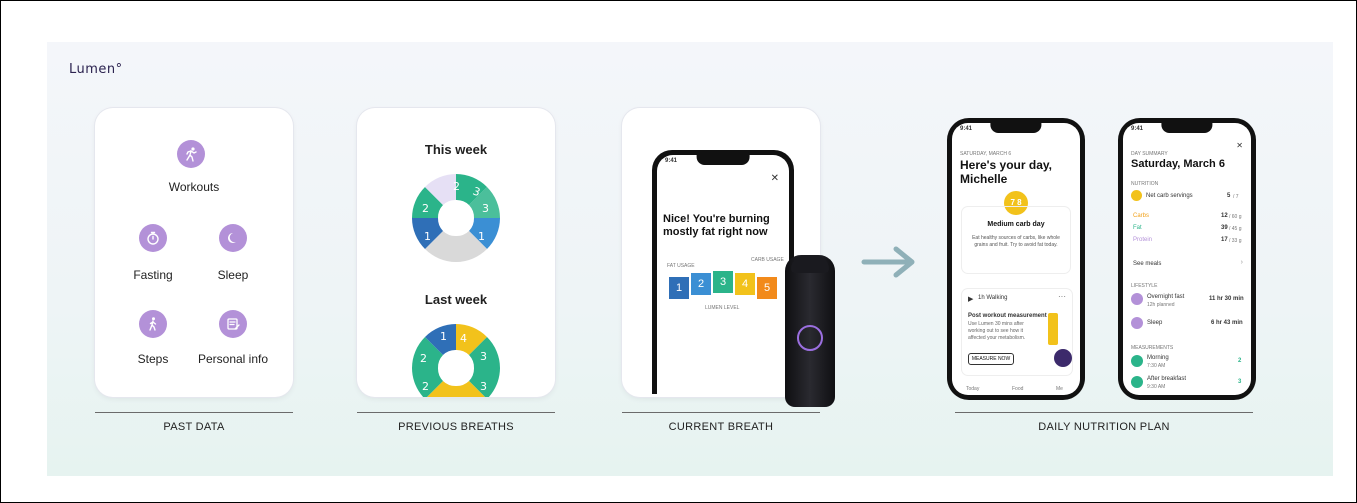  Describe the element at coordinates (1235, 229) in the screenshot. I see `nutrition-row-unit: / 45 g` at that location.